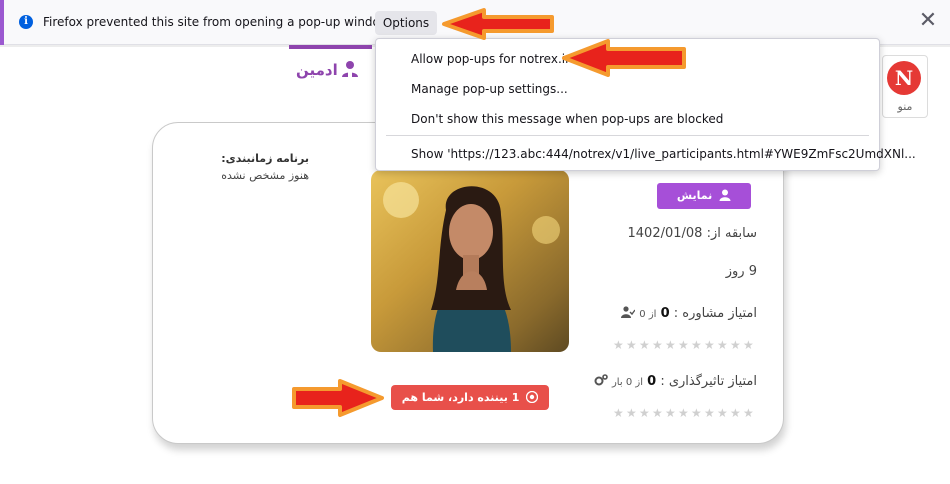 This screenshot has width=950, height=484. Describe the element at coordinates (350, 69) in the screenshot. I see `admin-user-icon` at that location.